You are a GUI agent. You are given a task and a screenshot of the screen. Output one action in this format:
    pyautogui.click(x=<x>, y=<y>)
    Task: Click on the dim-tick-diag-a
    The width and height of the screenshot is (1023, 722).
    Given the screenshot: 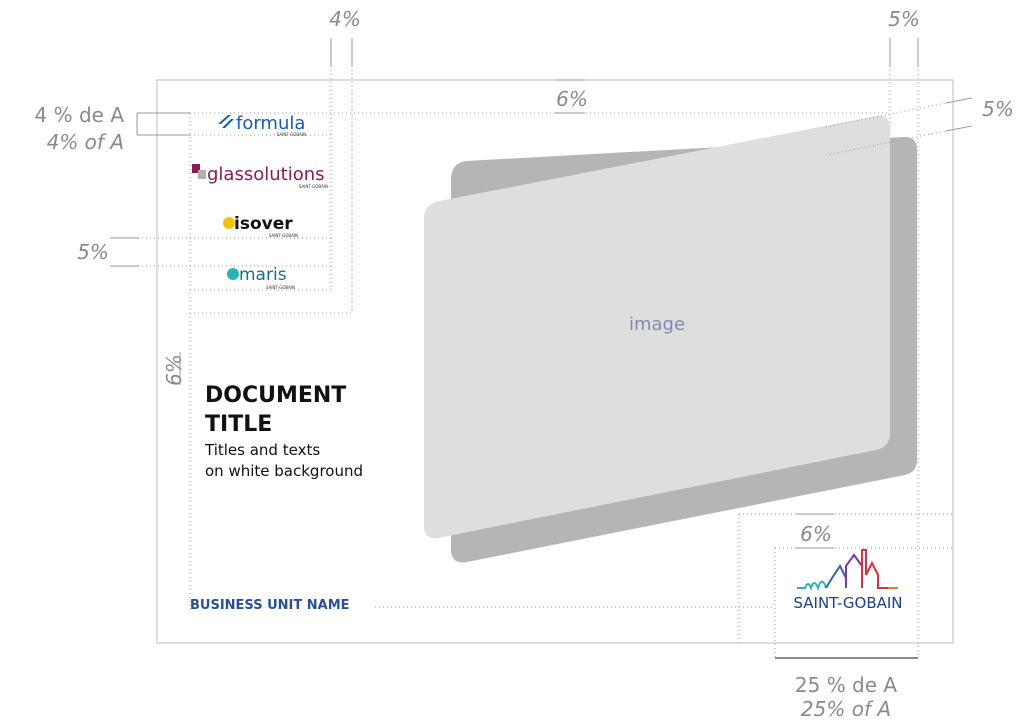 What is the action you would take?
    pyautogui.click(x=959, y=100)
    